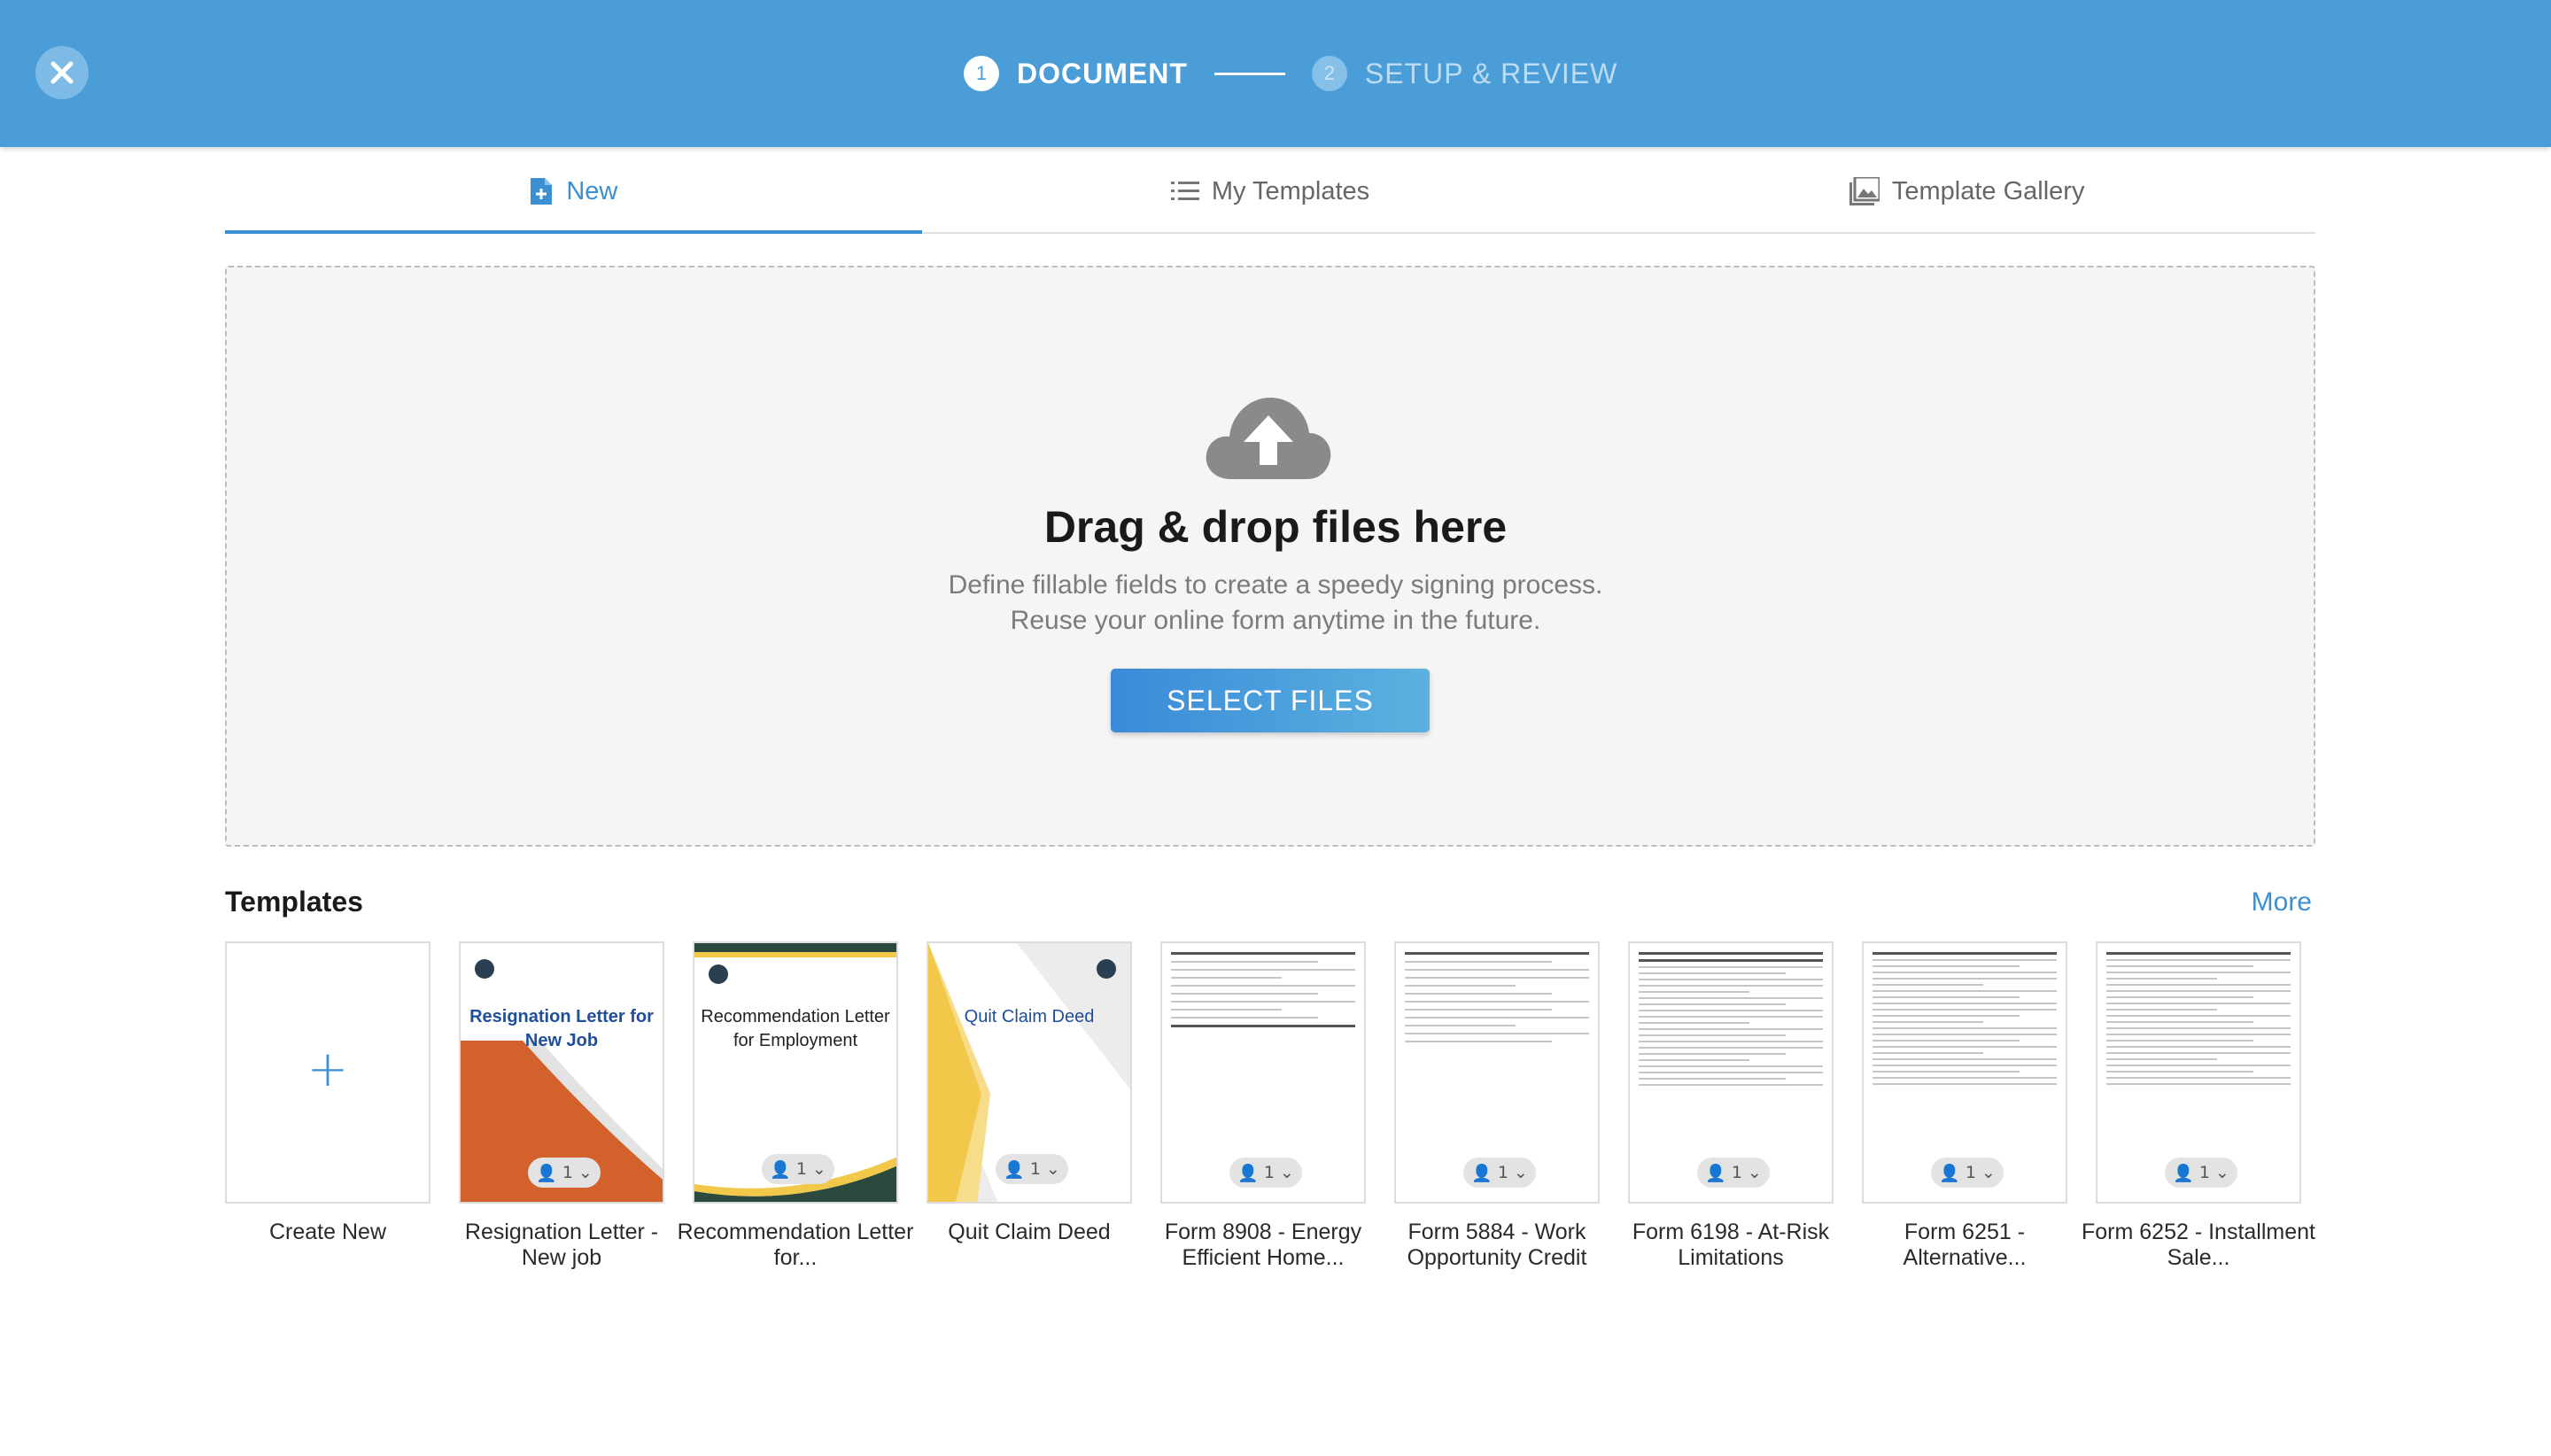  What do you see at coordinates (561, 1072) in the screenshot?
I see `template-thumbnail: Resignation Letter for New Job 👤 1 ⌄` at bounding box center [561, 1072].